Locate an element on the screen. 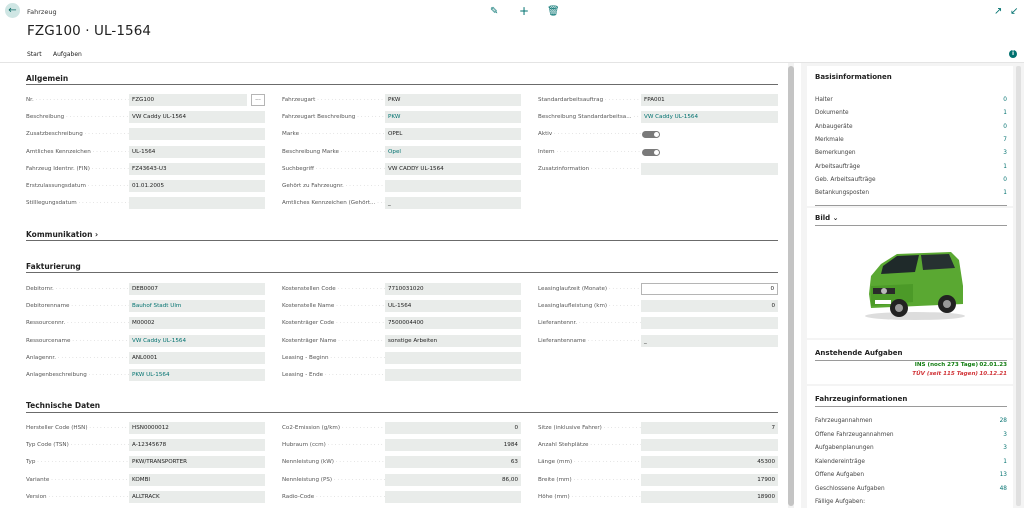  field-value: 01.01.2005 is located at coordinates (197, 186).